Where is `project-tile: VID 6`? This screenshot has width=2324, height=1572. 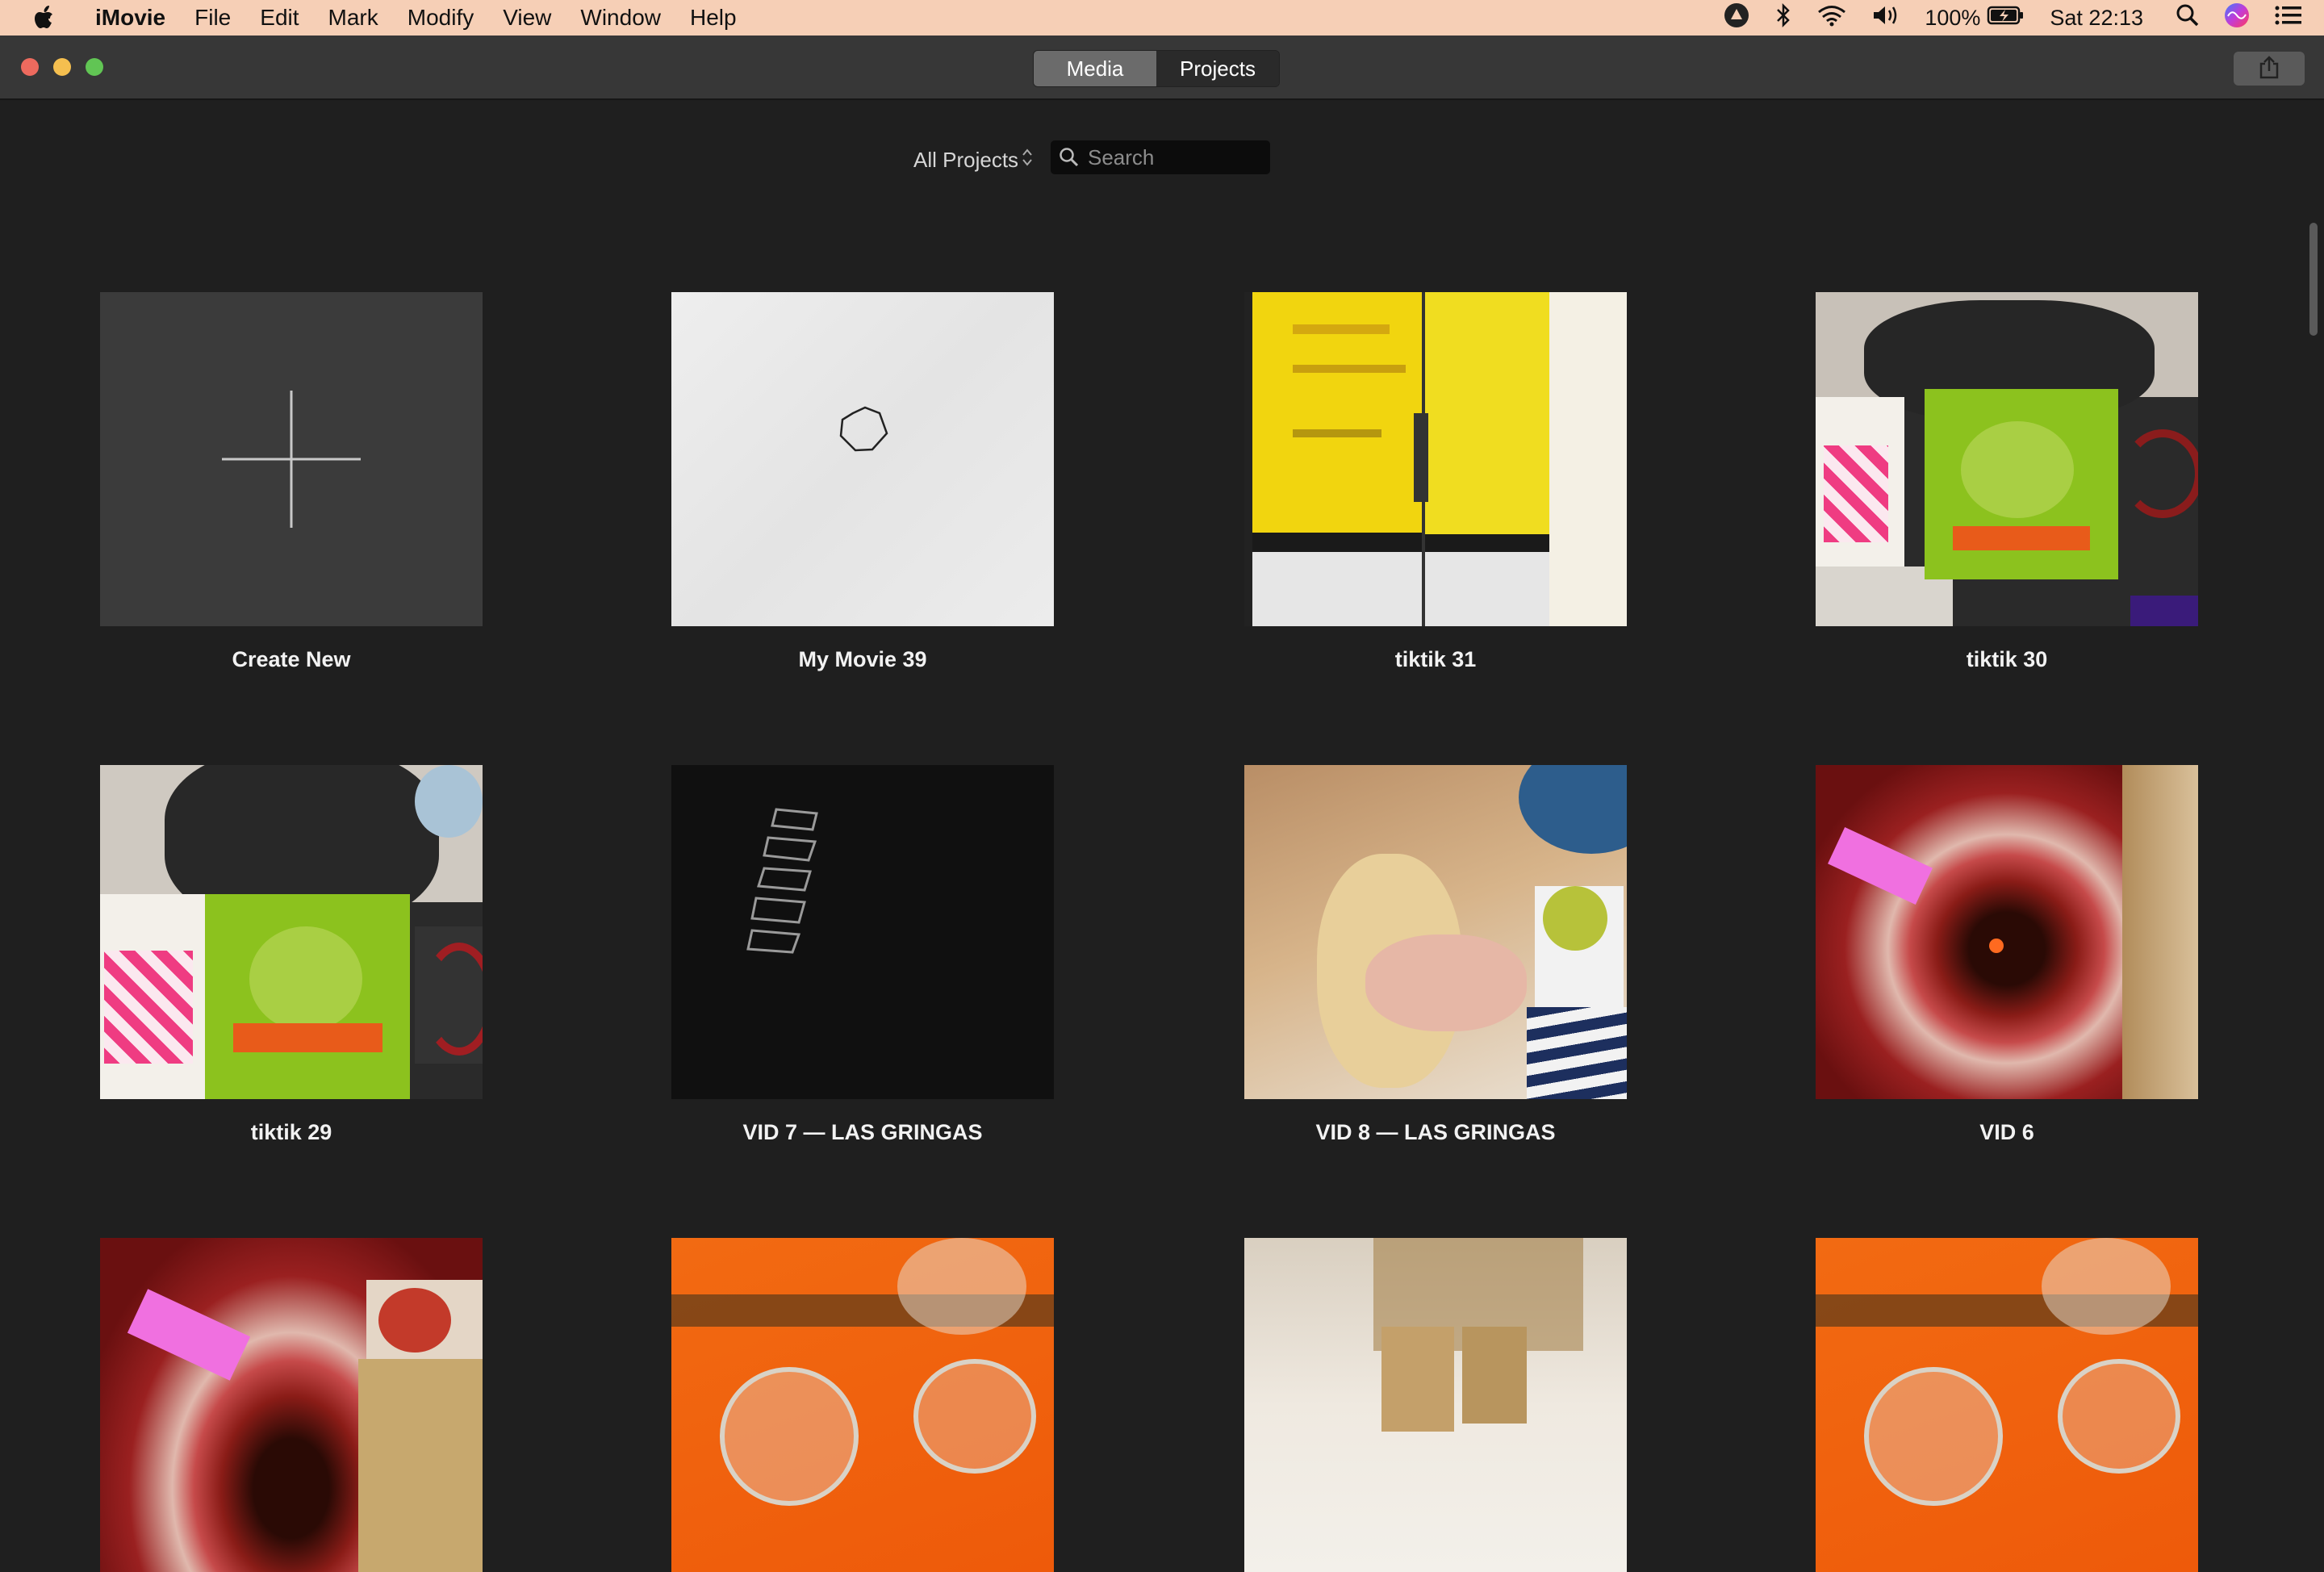 project-tile: VID 6 is located at coordinates (2007, 955).